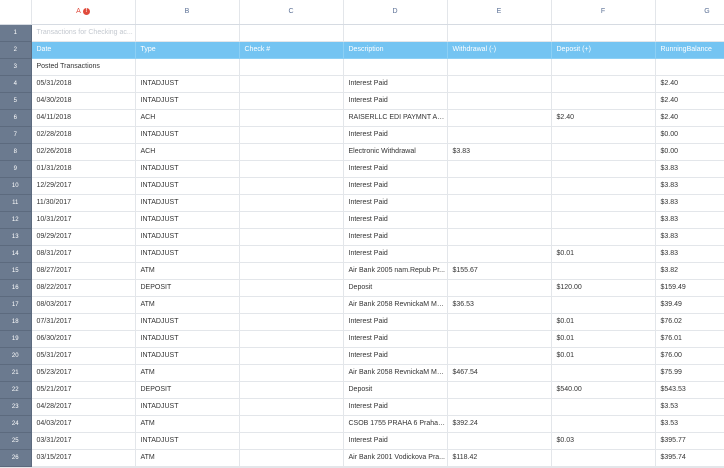 This screenshot has width=724, height=468. What do you see at coordinates (689, 135) in the screenshot?
I see `cell: $0.00` at bounding box center [689, 135].